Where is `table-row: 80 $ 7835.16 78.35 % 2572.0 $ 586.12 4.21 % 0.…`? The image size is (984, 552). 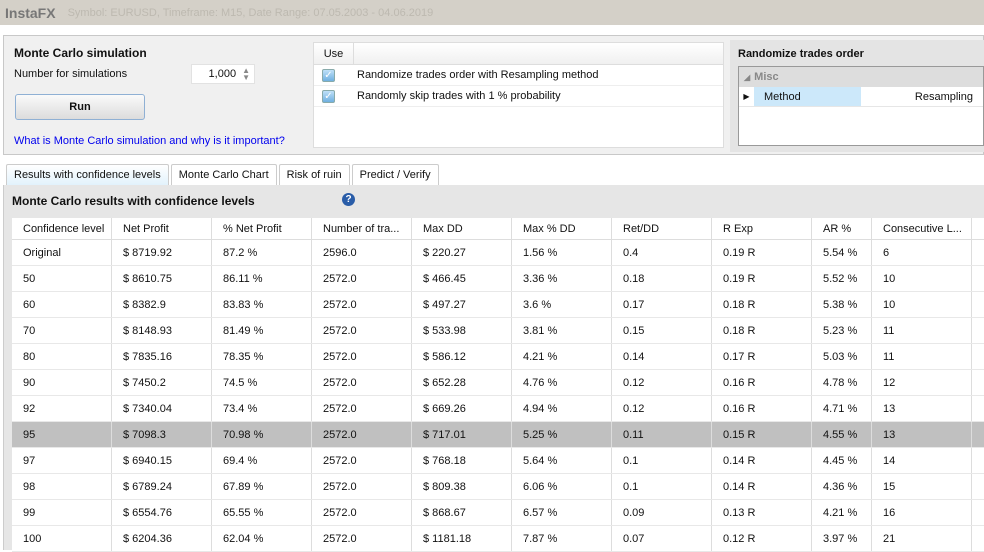
table-row: 80 $ 7835.16 78.35 % 2572.0 $ 586.12 4.21 % 0.… is located at coordinates (498, 357).